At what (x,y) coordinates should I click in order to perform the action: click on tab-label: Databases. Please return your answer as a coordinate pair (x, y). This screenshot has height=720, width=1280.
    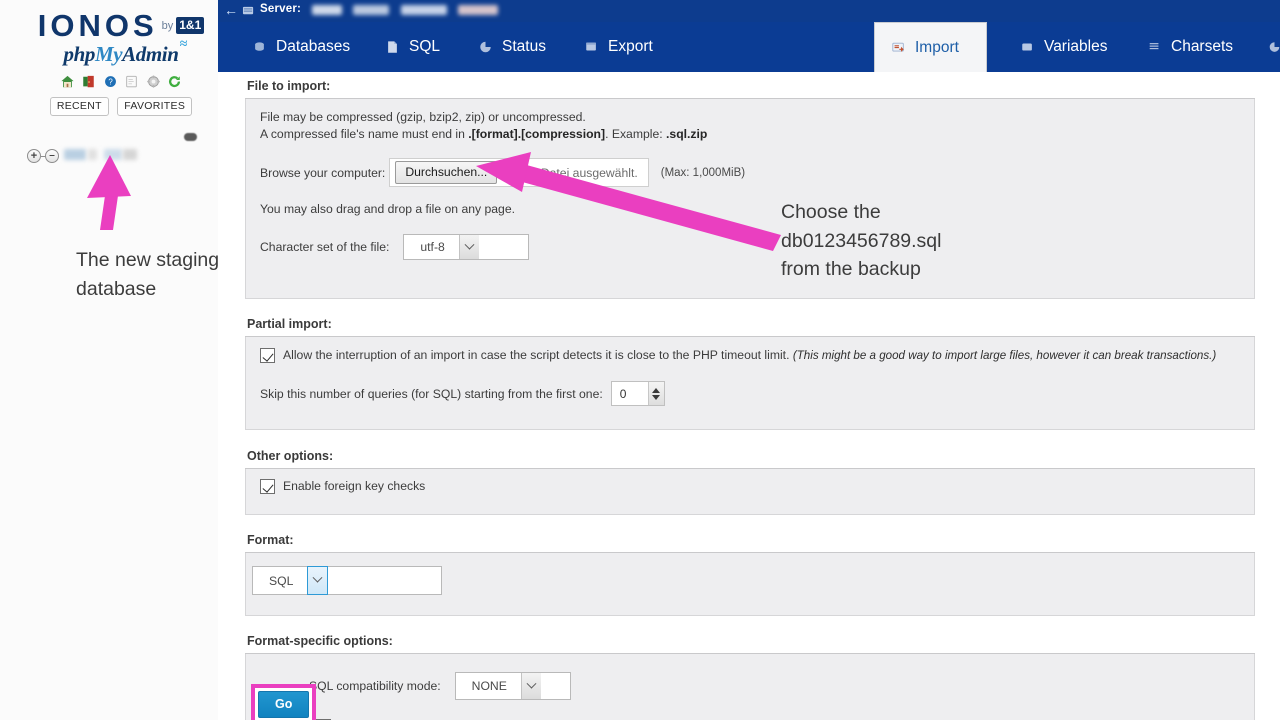
    Looking at the image, I should click on (313, 46).